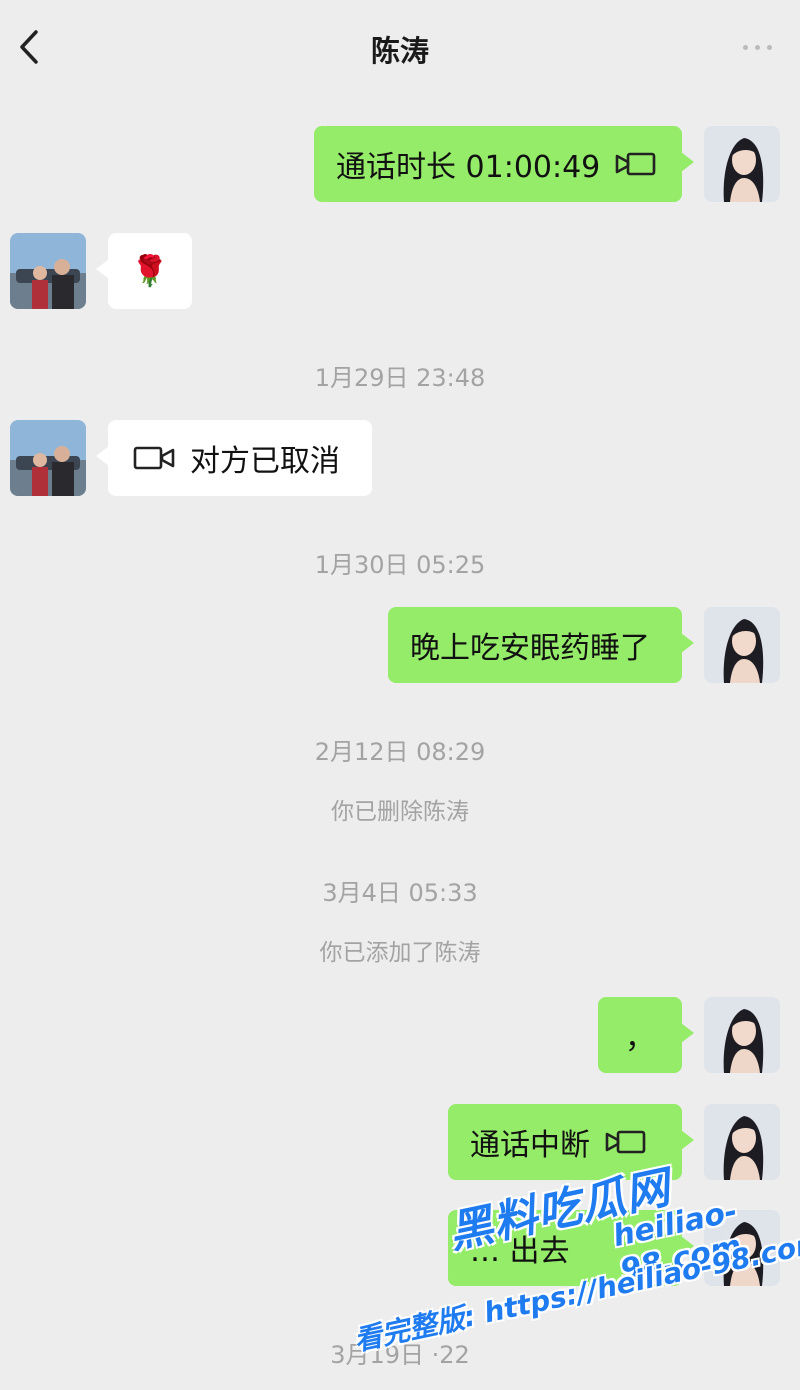 The width and height of the screenshot is (800, 1390). I want to click on system-notice: 你已删除陈涛, so click(400, 812).